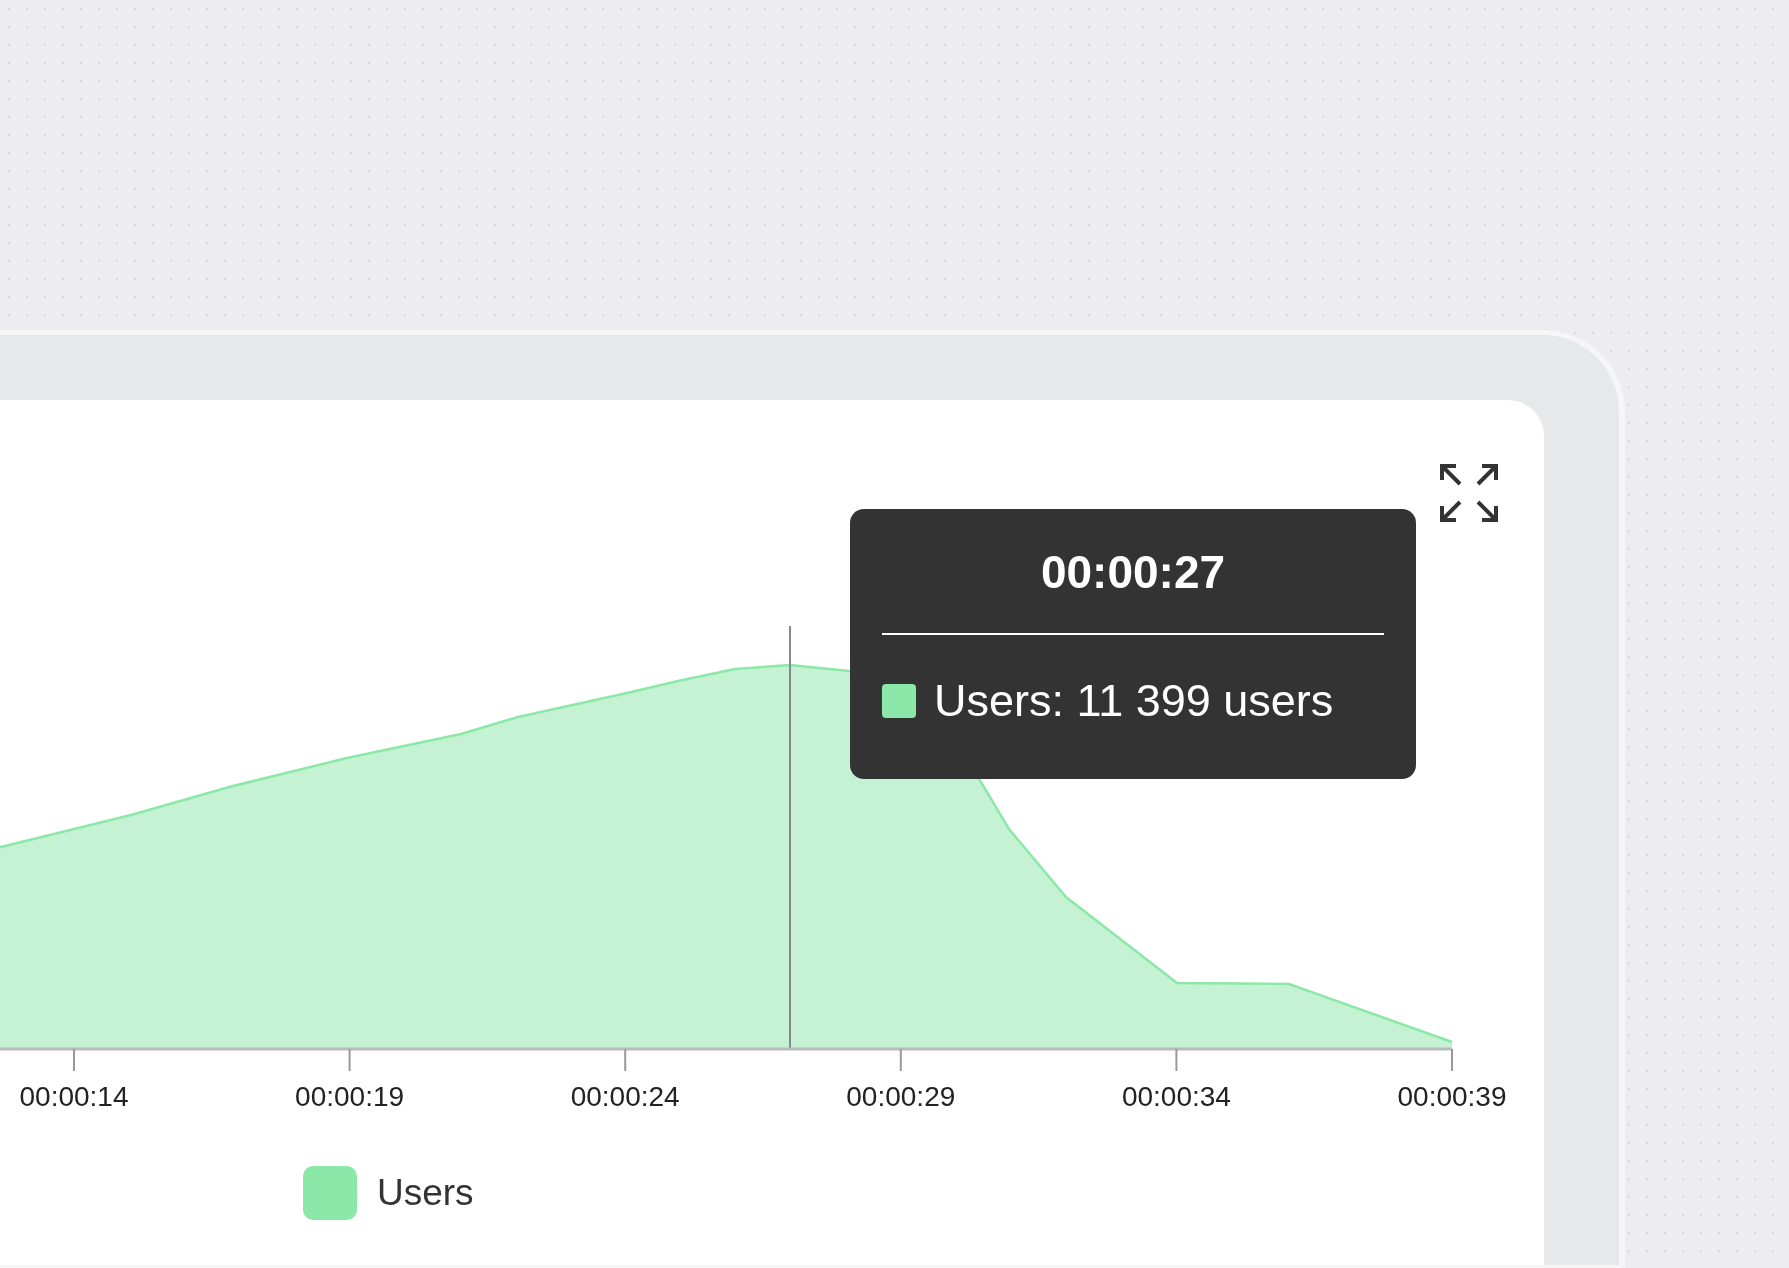 This screenshot has height=1268, width=1789. Describe the element at coordinates (74, 1096) in the screenshot. I see `axis-label: 00:00:14` at that location.